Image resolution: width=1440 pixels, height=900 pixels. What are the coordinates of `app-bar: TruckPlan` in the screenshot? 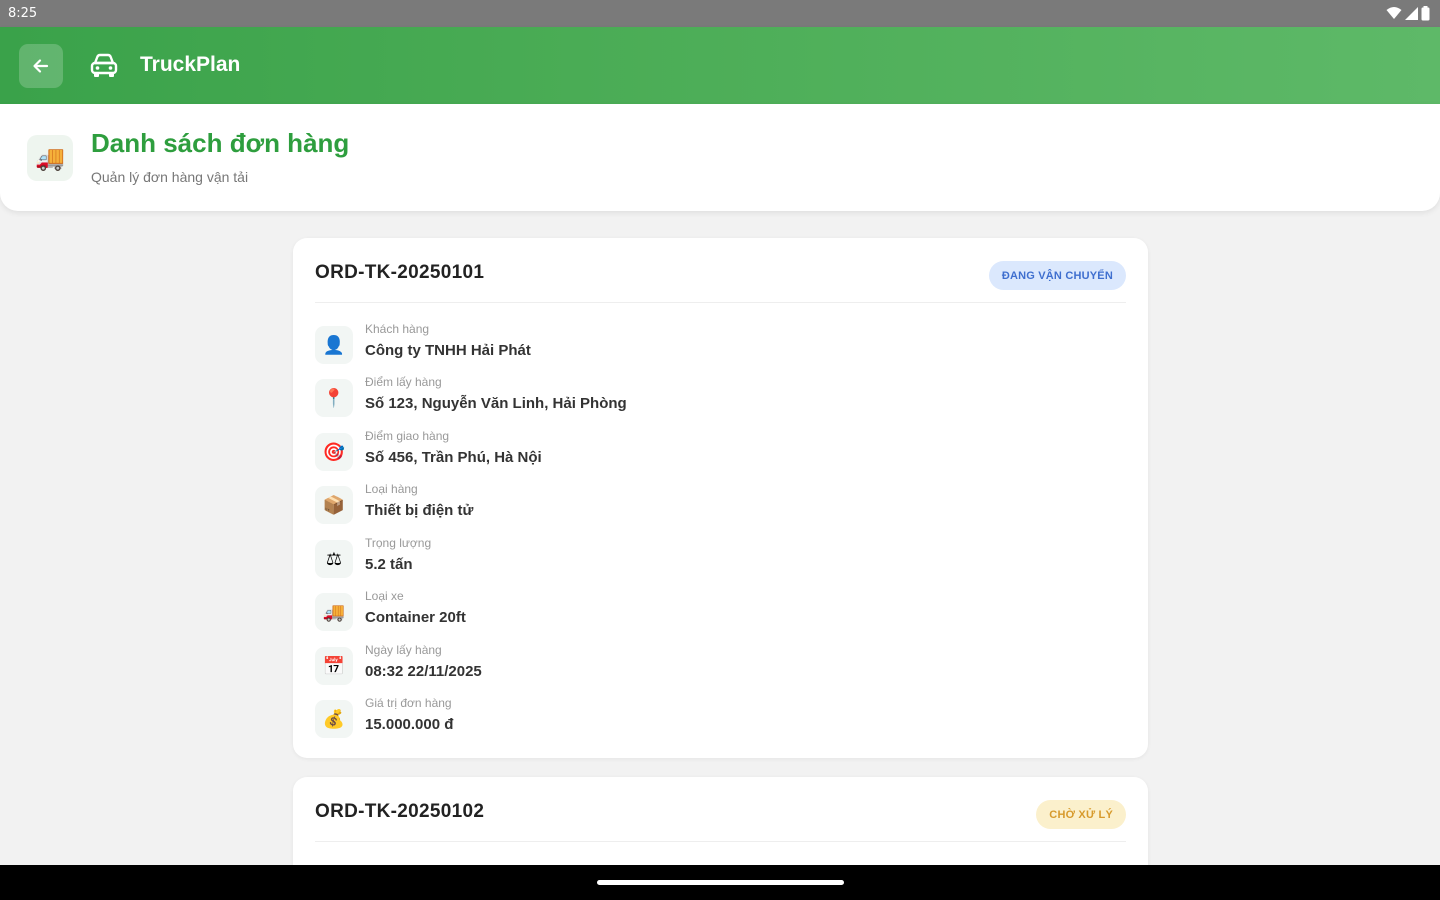 It's located at (720, 65).